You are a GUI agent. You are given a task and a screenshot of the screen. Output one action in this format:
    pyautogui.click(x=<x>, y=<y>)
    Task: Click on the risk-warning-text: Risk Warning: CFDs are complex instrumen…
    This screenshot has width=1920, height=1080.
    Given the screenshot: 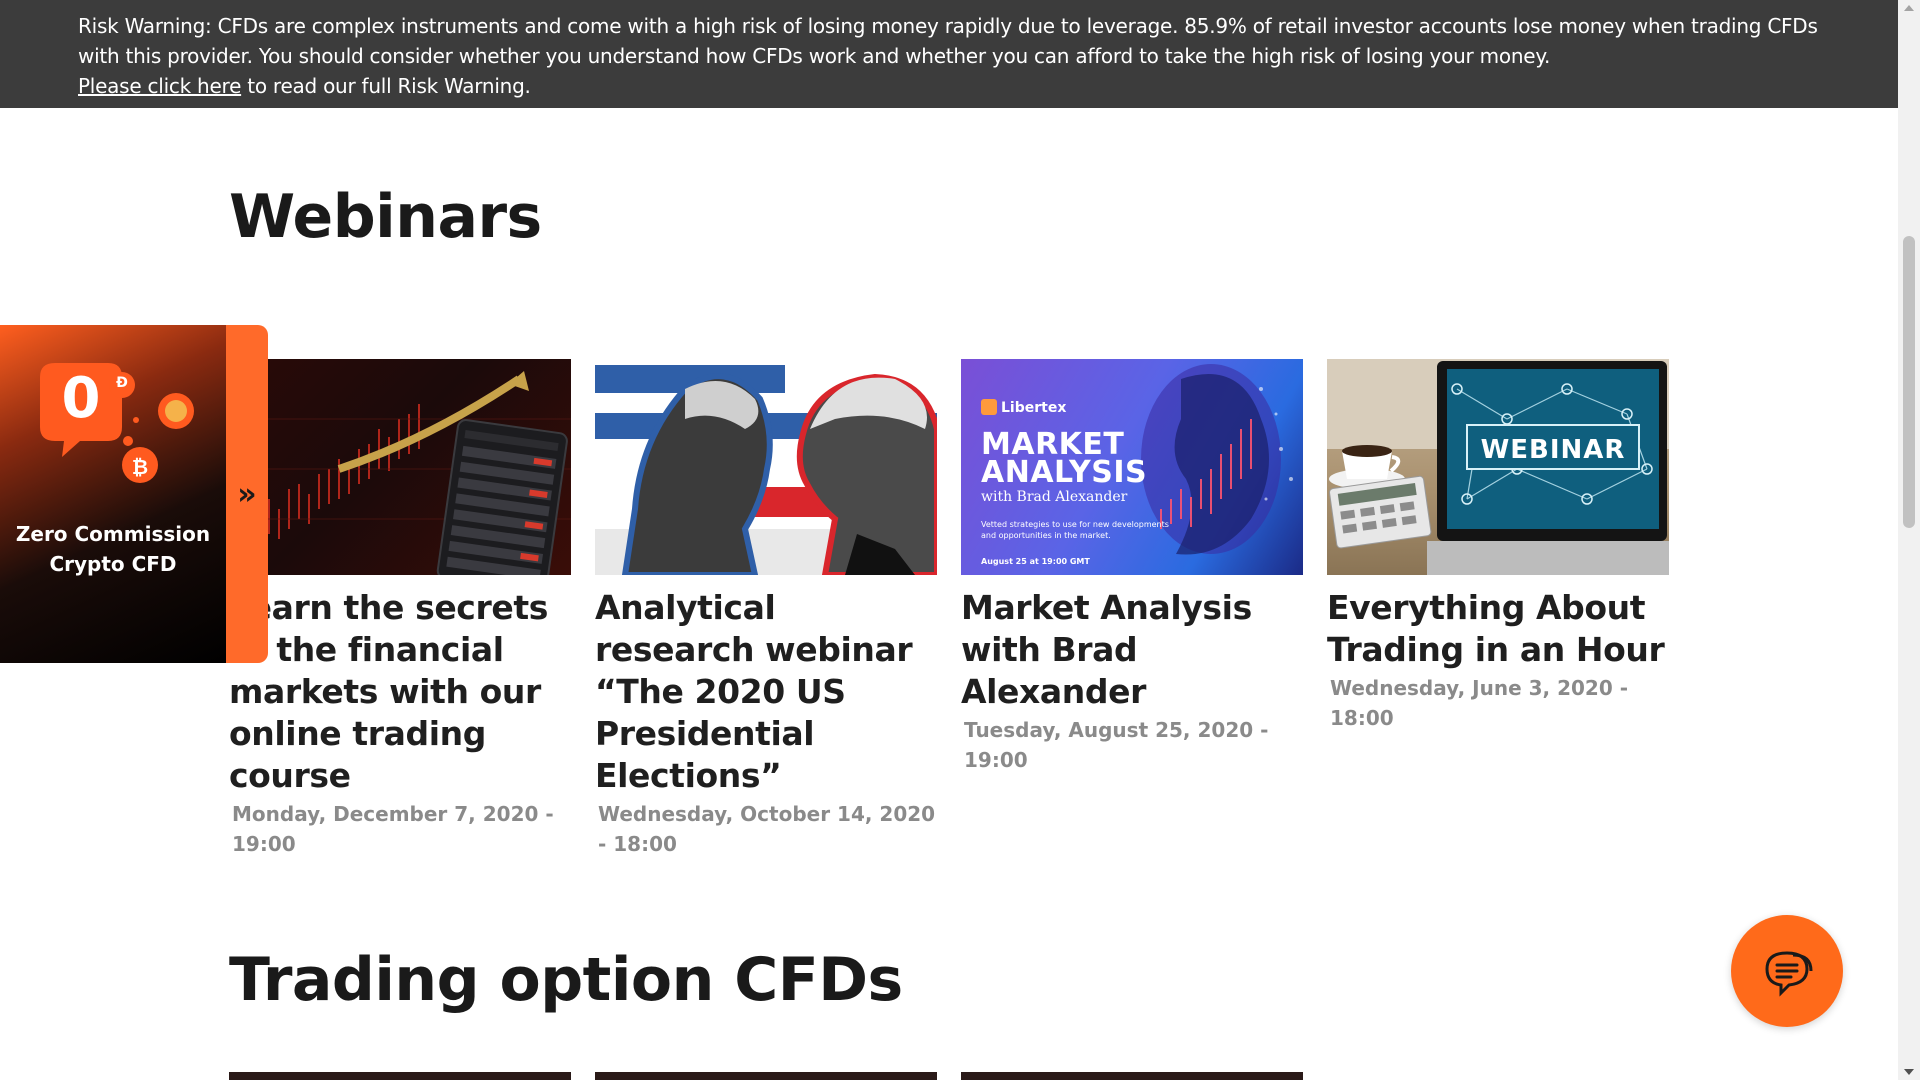 What is the action you would take?
    pyautogui.click(x=948, y=41)
    